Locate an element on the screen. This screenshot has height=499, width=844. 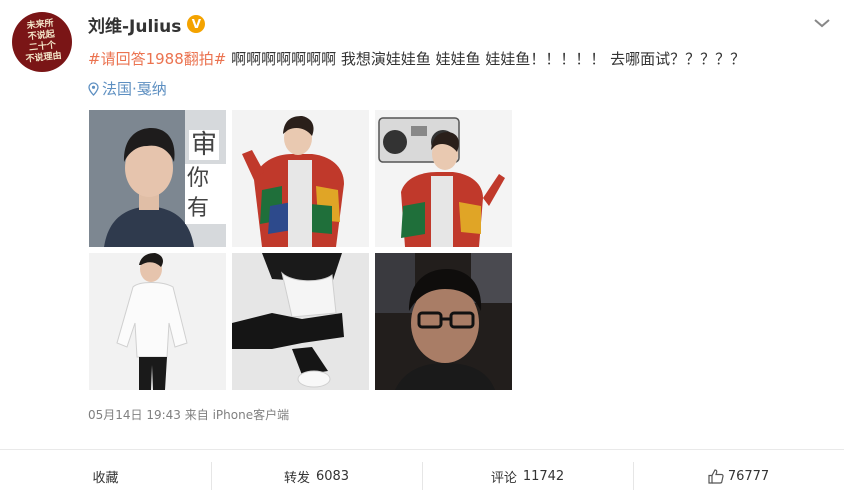
avatar-text: 未来所 不说起 二十个 不说理由 is located at coordinates (44, 41).